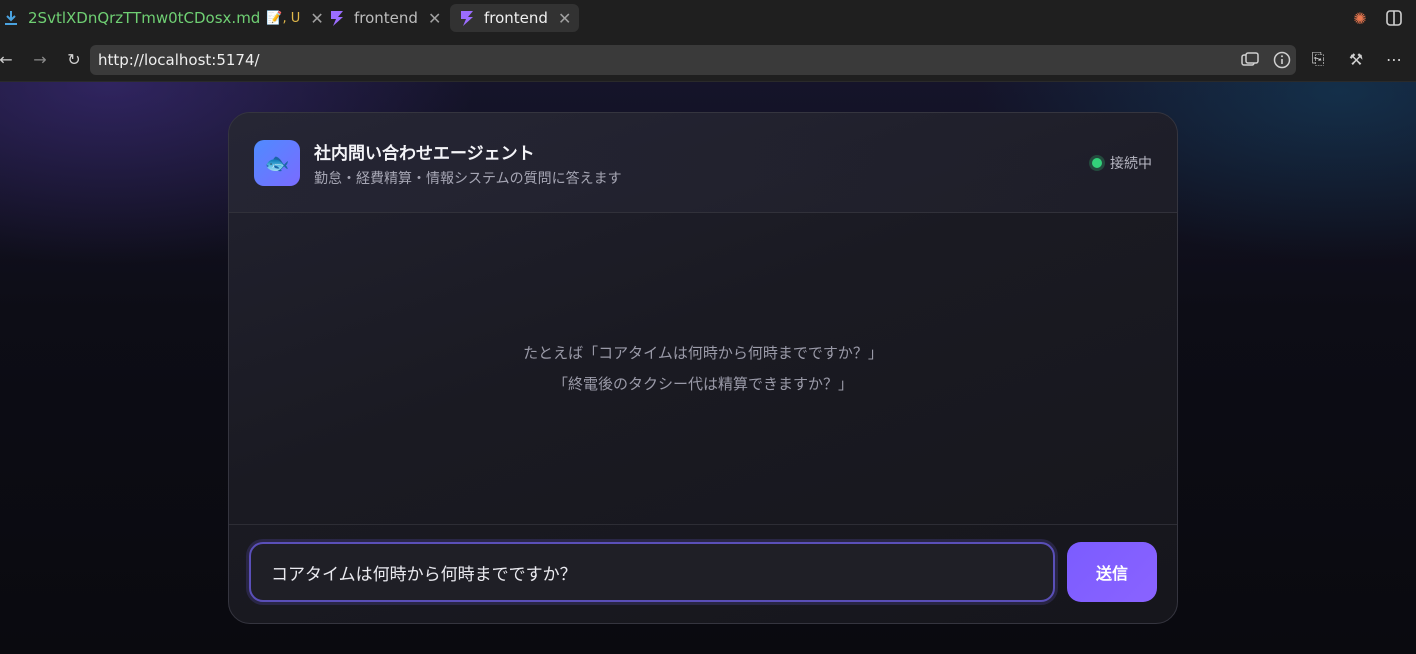 The image size is (1416, 654). Describe the element at coordinates (1112, 572) in the screenshot. I see `send-button: 送信` at that location.